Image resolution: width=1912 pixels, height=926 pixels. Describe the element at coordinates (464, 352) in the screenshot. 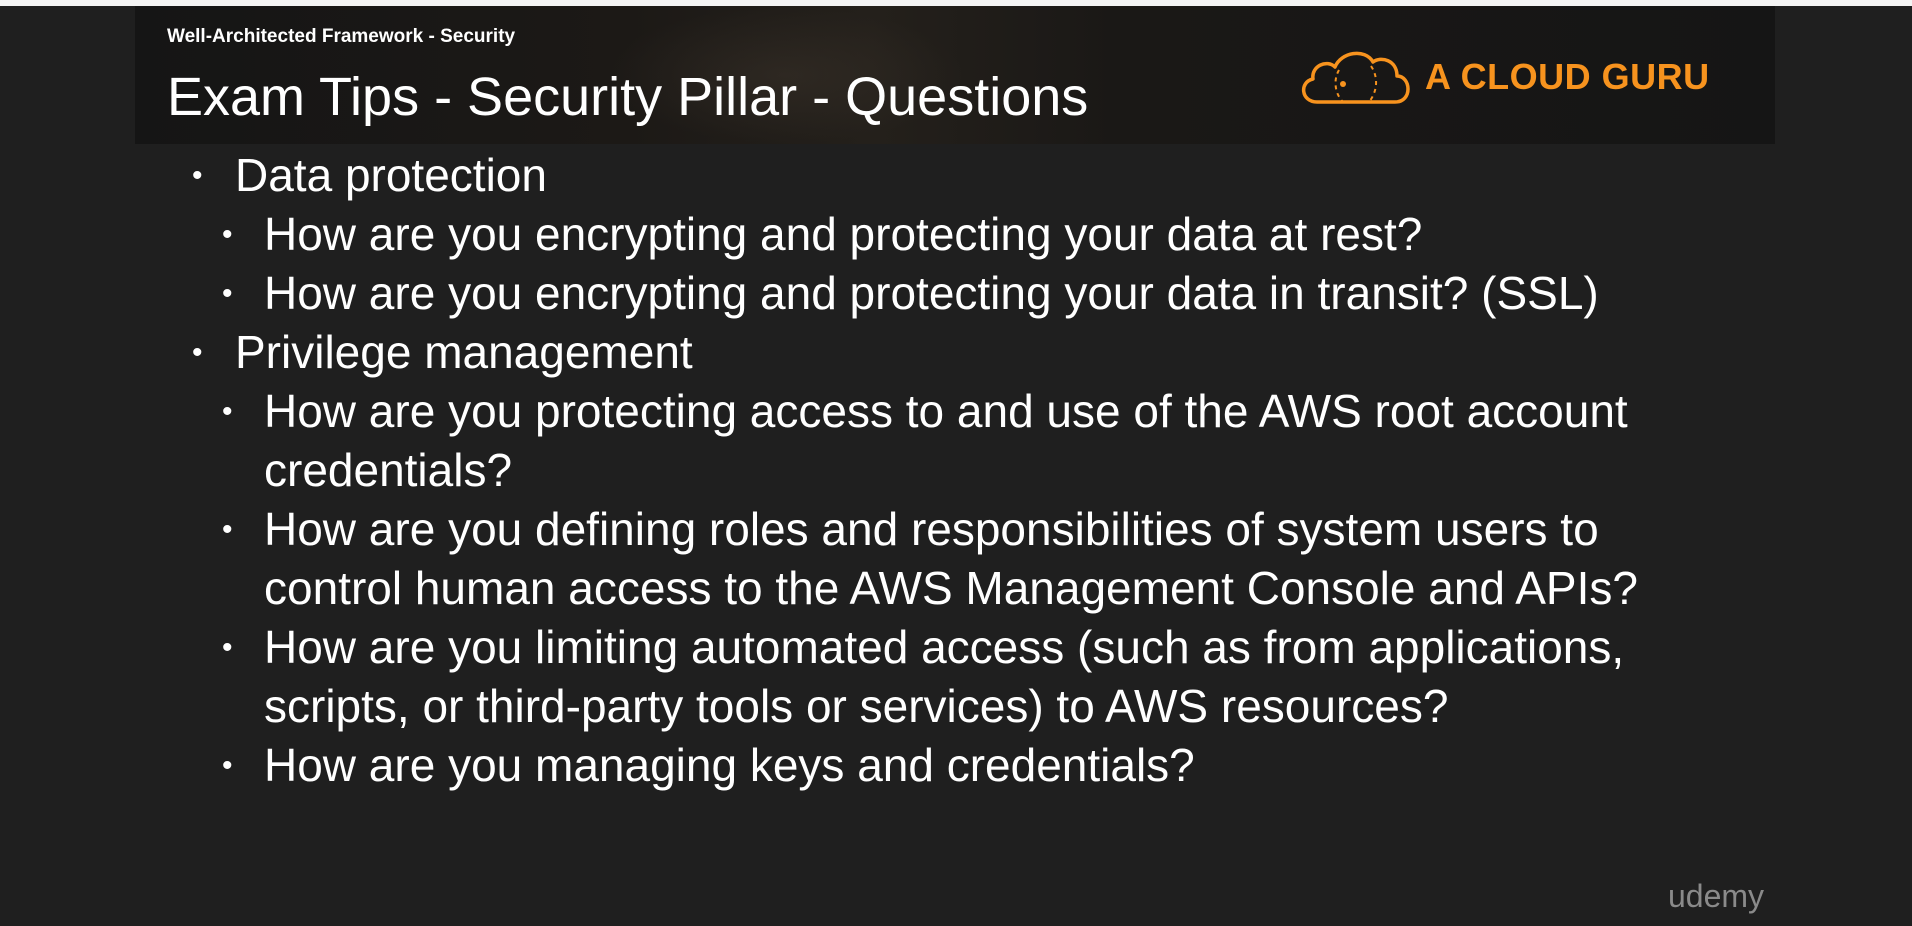

I see `bullet-text: Privilege management` at that location.